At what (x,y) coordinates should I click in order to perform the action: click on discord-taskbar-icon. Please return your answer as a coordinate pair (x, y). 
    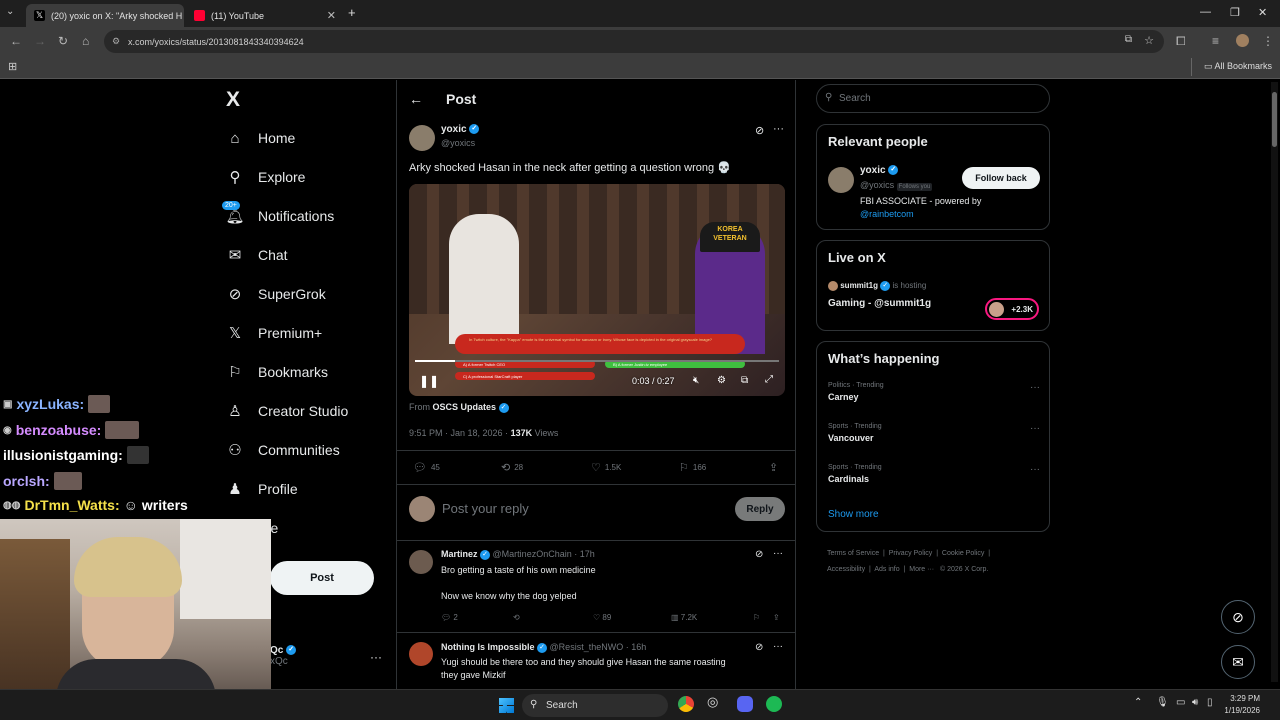
    Looking at the image, I should click on (745, 704).